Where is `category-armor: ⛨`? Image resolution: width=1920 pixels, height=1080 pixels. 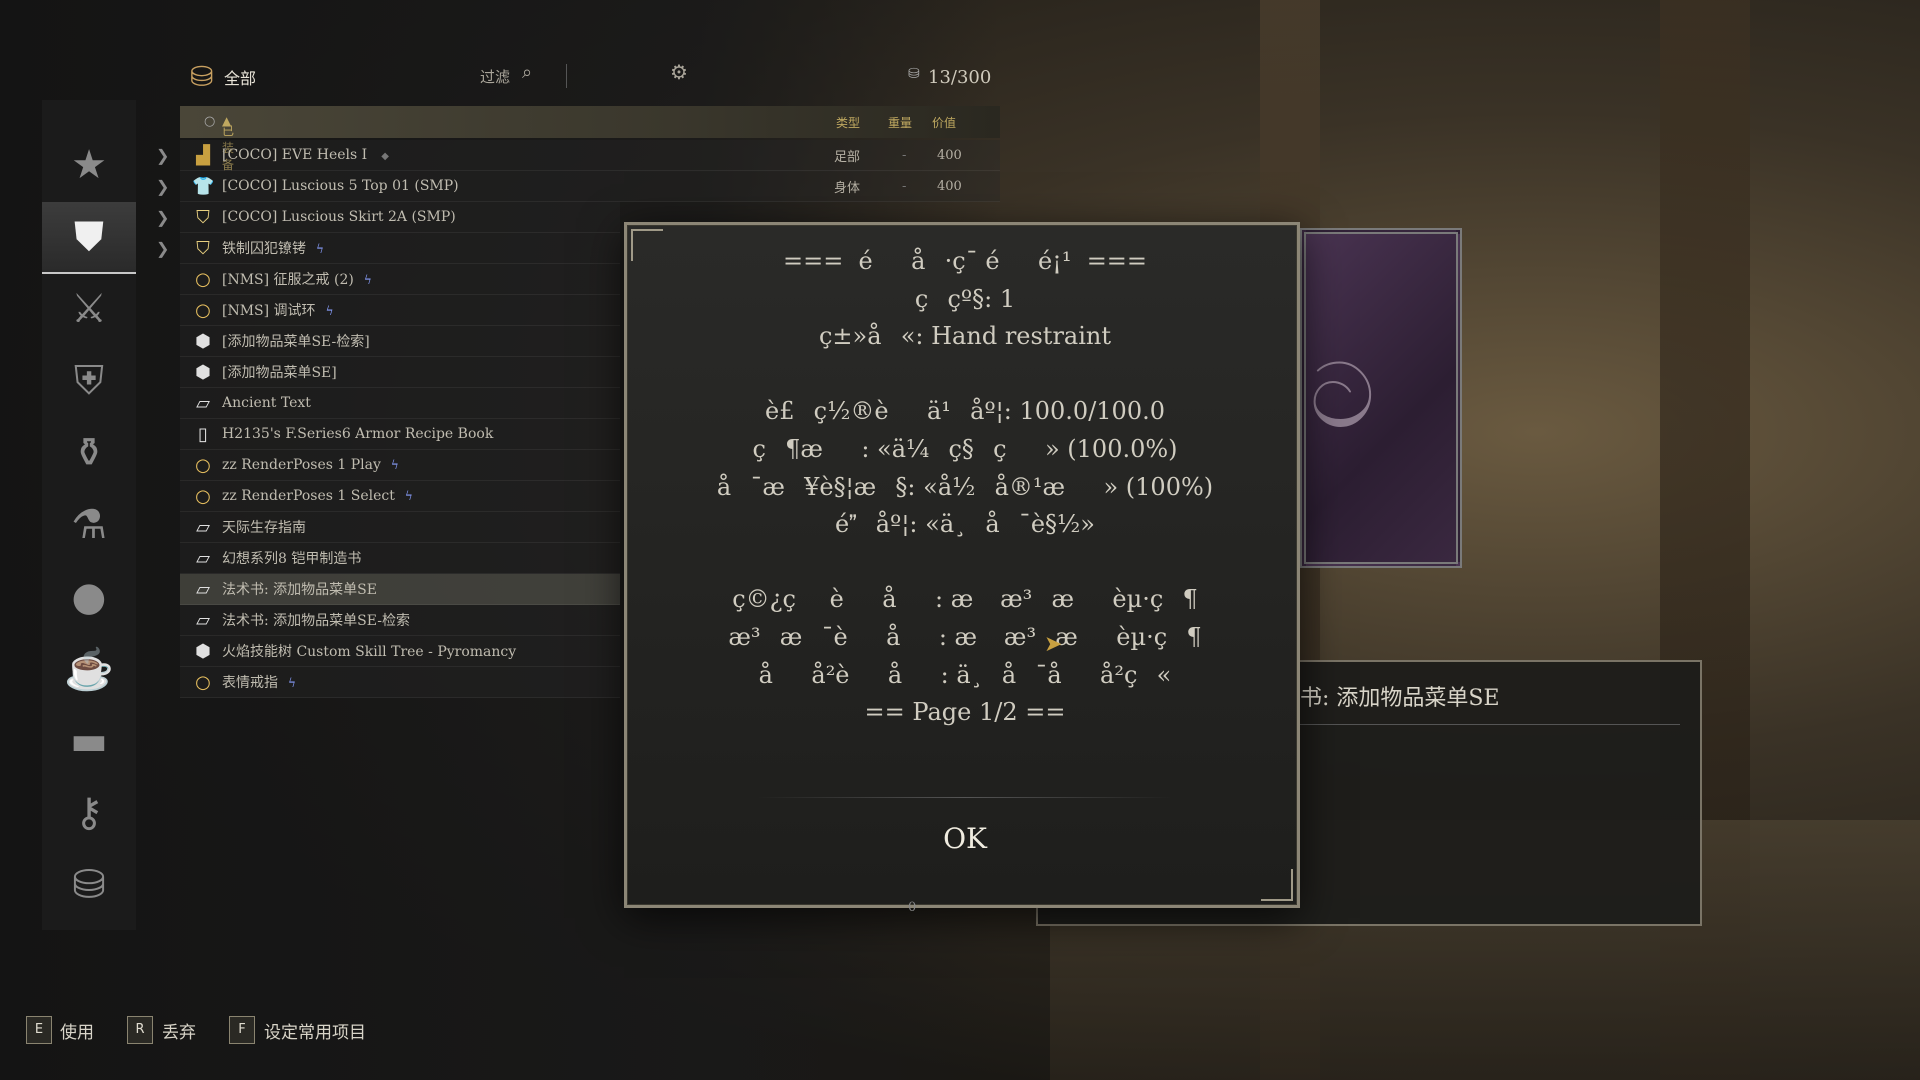 category-armor: ⛨ is located at coordinates (89, 381).